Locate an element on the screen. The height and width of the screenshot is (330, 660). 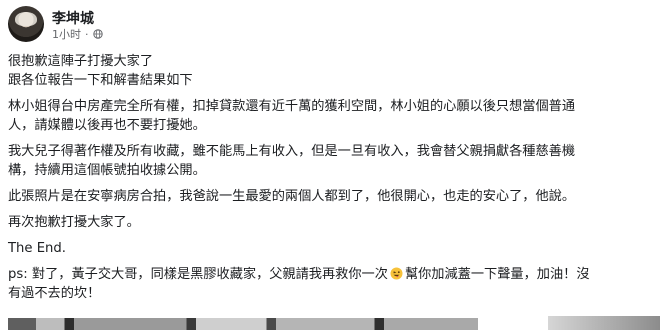
post-line: 構，持續用這個帳號拍收據公開。 is located at coordinates (107, 170).